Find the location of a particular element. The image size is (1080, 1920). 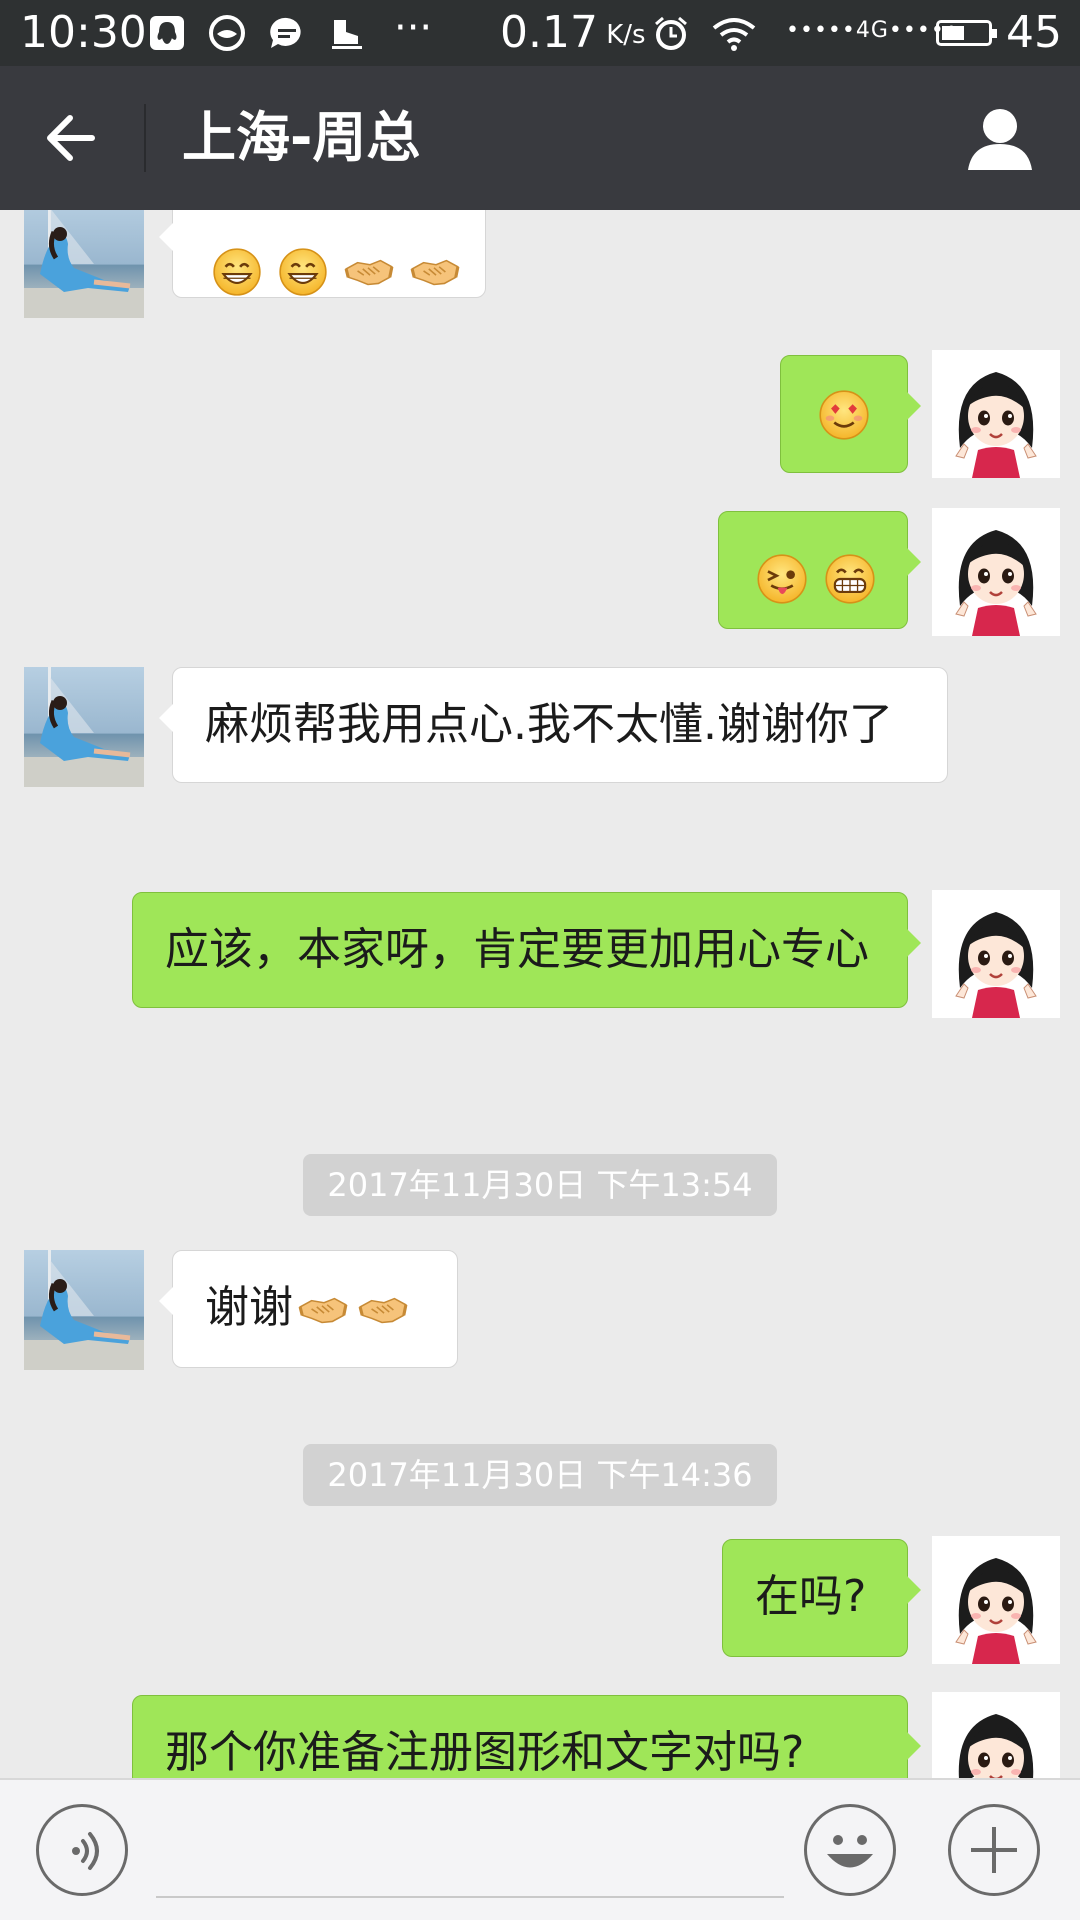

status-bar: 10:30 ··· 0.17 K/s •••••4G••••• 45 is located at coordinates (540, 33).